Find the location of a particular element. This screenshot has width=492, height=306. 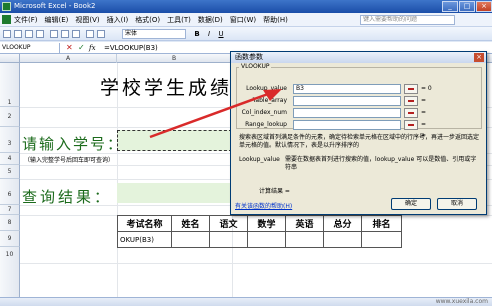

column-header-b: B is located at coordinates (174, 58).